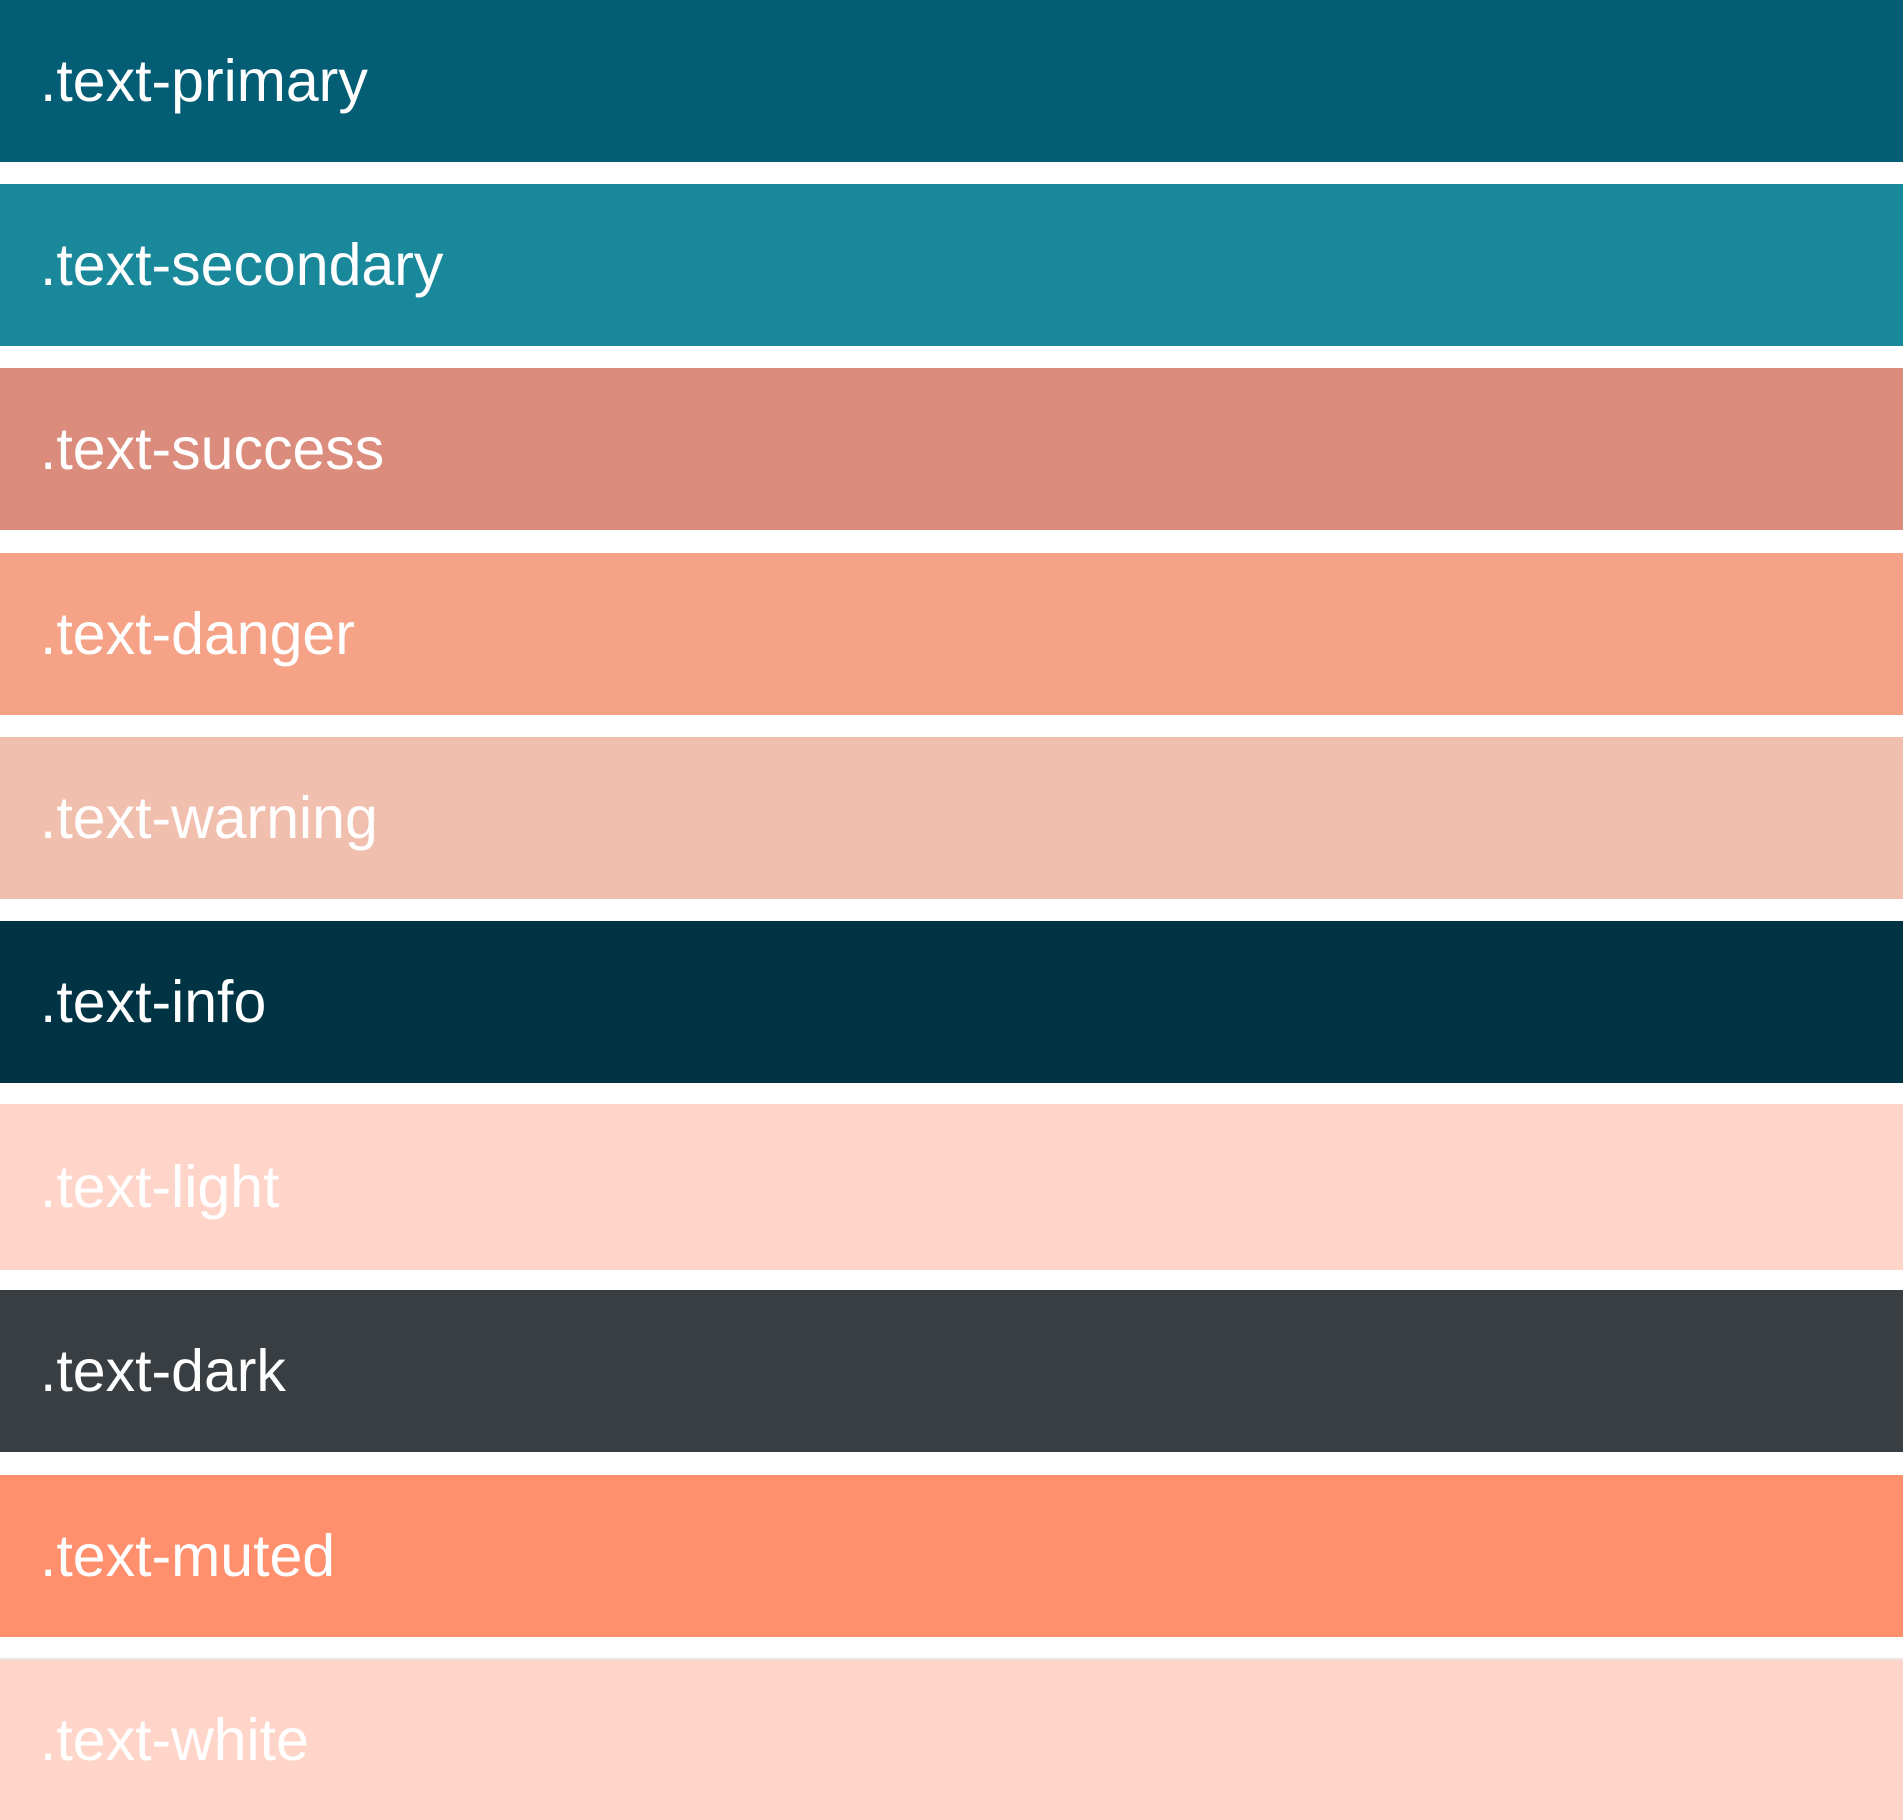 The image size is (1903, 1820). What do you see at coordinates (197, 633) in the screenshot?
I see `swatch-label: .text-danger` at bounding box center [197, 633].